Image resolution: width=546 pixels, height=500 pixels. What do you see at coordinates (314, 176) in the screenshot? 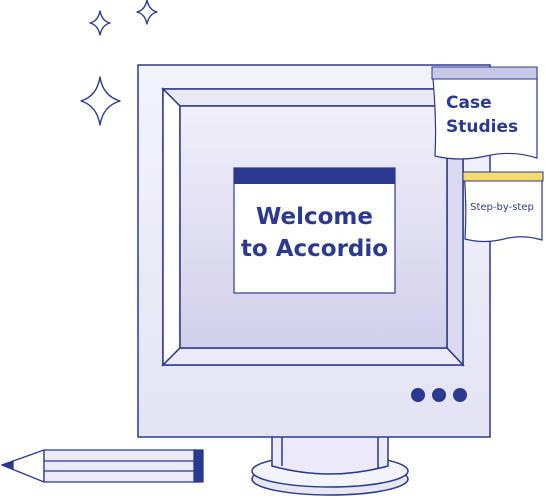
I see `window-titlebar` at bounding box center [314, 176].